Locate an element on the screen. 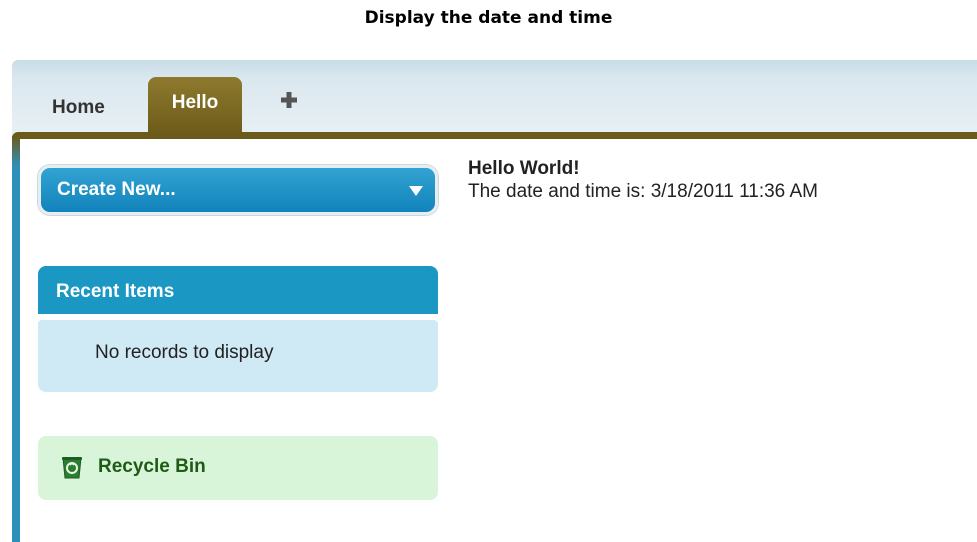 This screenshot has width=977, height=542. trash-icon is located at coordinates (72, 467).